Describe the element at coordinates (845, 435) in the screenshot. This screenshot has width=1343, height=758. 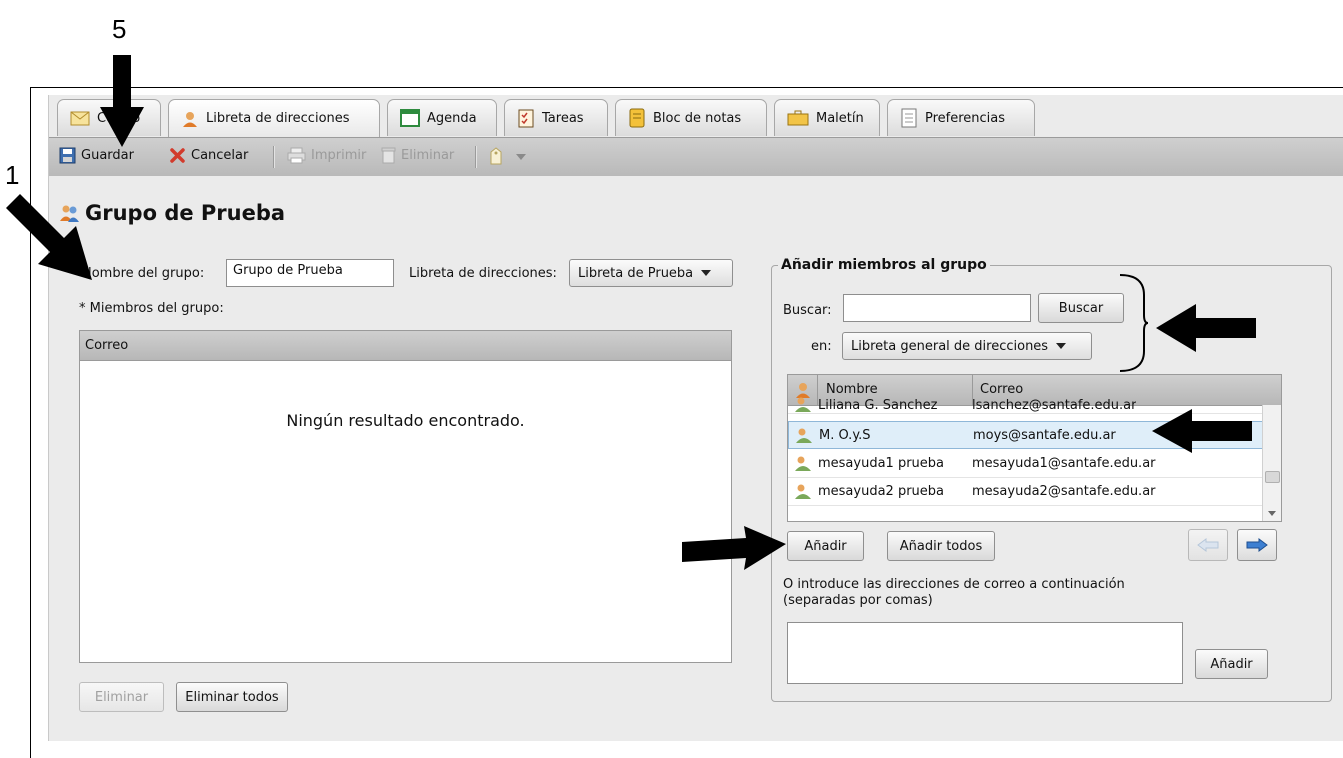
I see `row-name: M. O.y.S` at that location.